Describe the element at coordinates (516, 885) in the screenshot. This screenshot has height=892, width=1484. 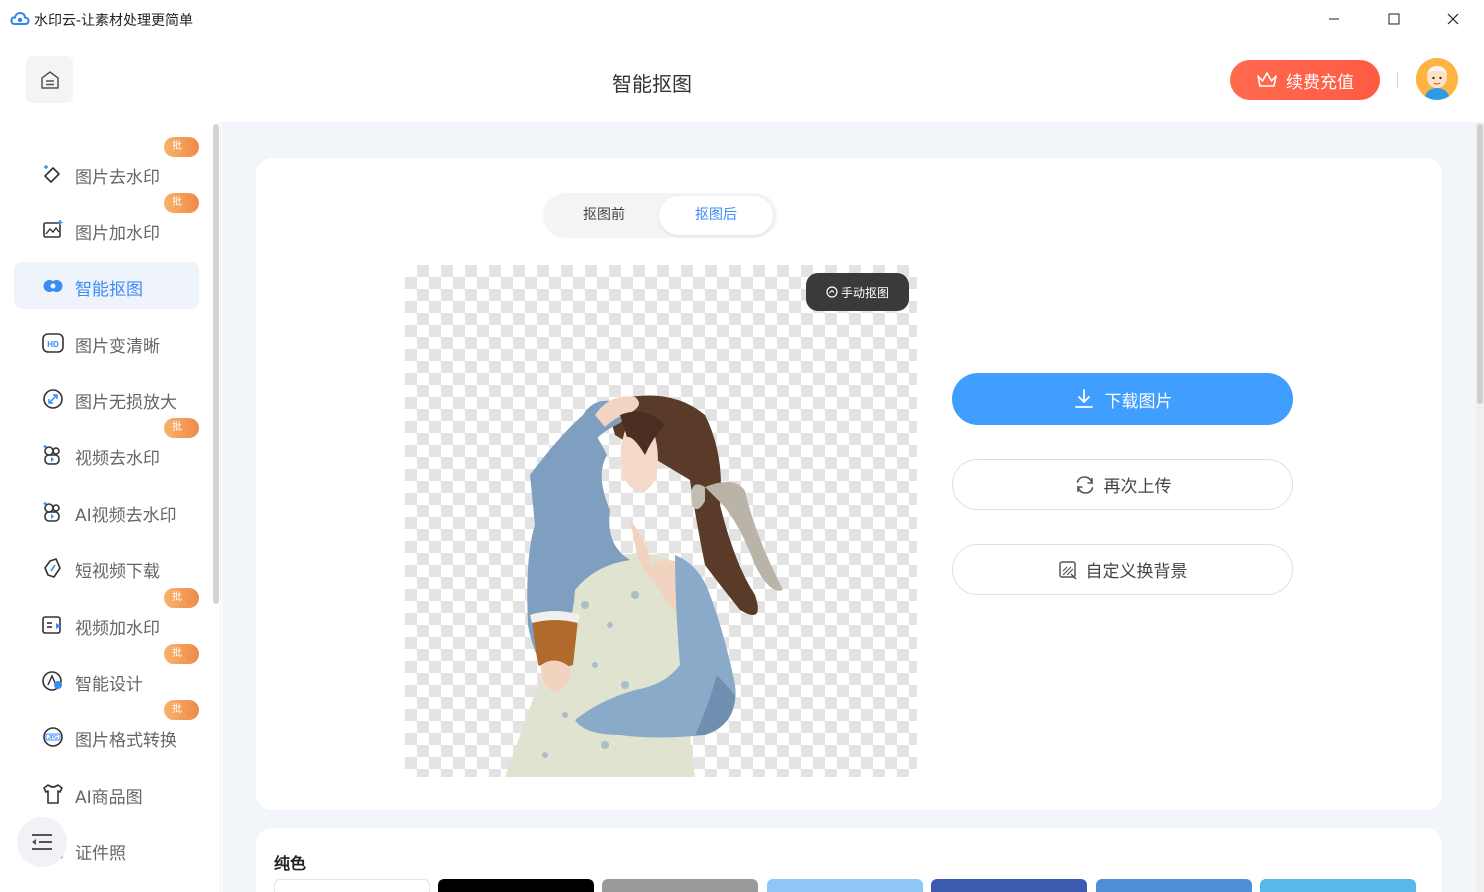
I see `color-swatch-black` at that location.